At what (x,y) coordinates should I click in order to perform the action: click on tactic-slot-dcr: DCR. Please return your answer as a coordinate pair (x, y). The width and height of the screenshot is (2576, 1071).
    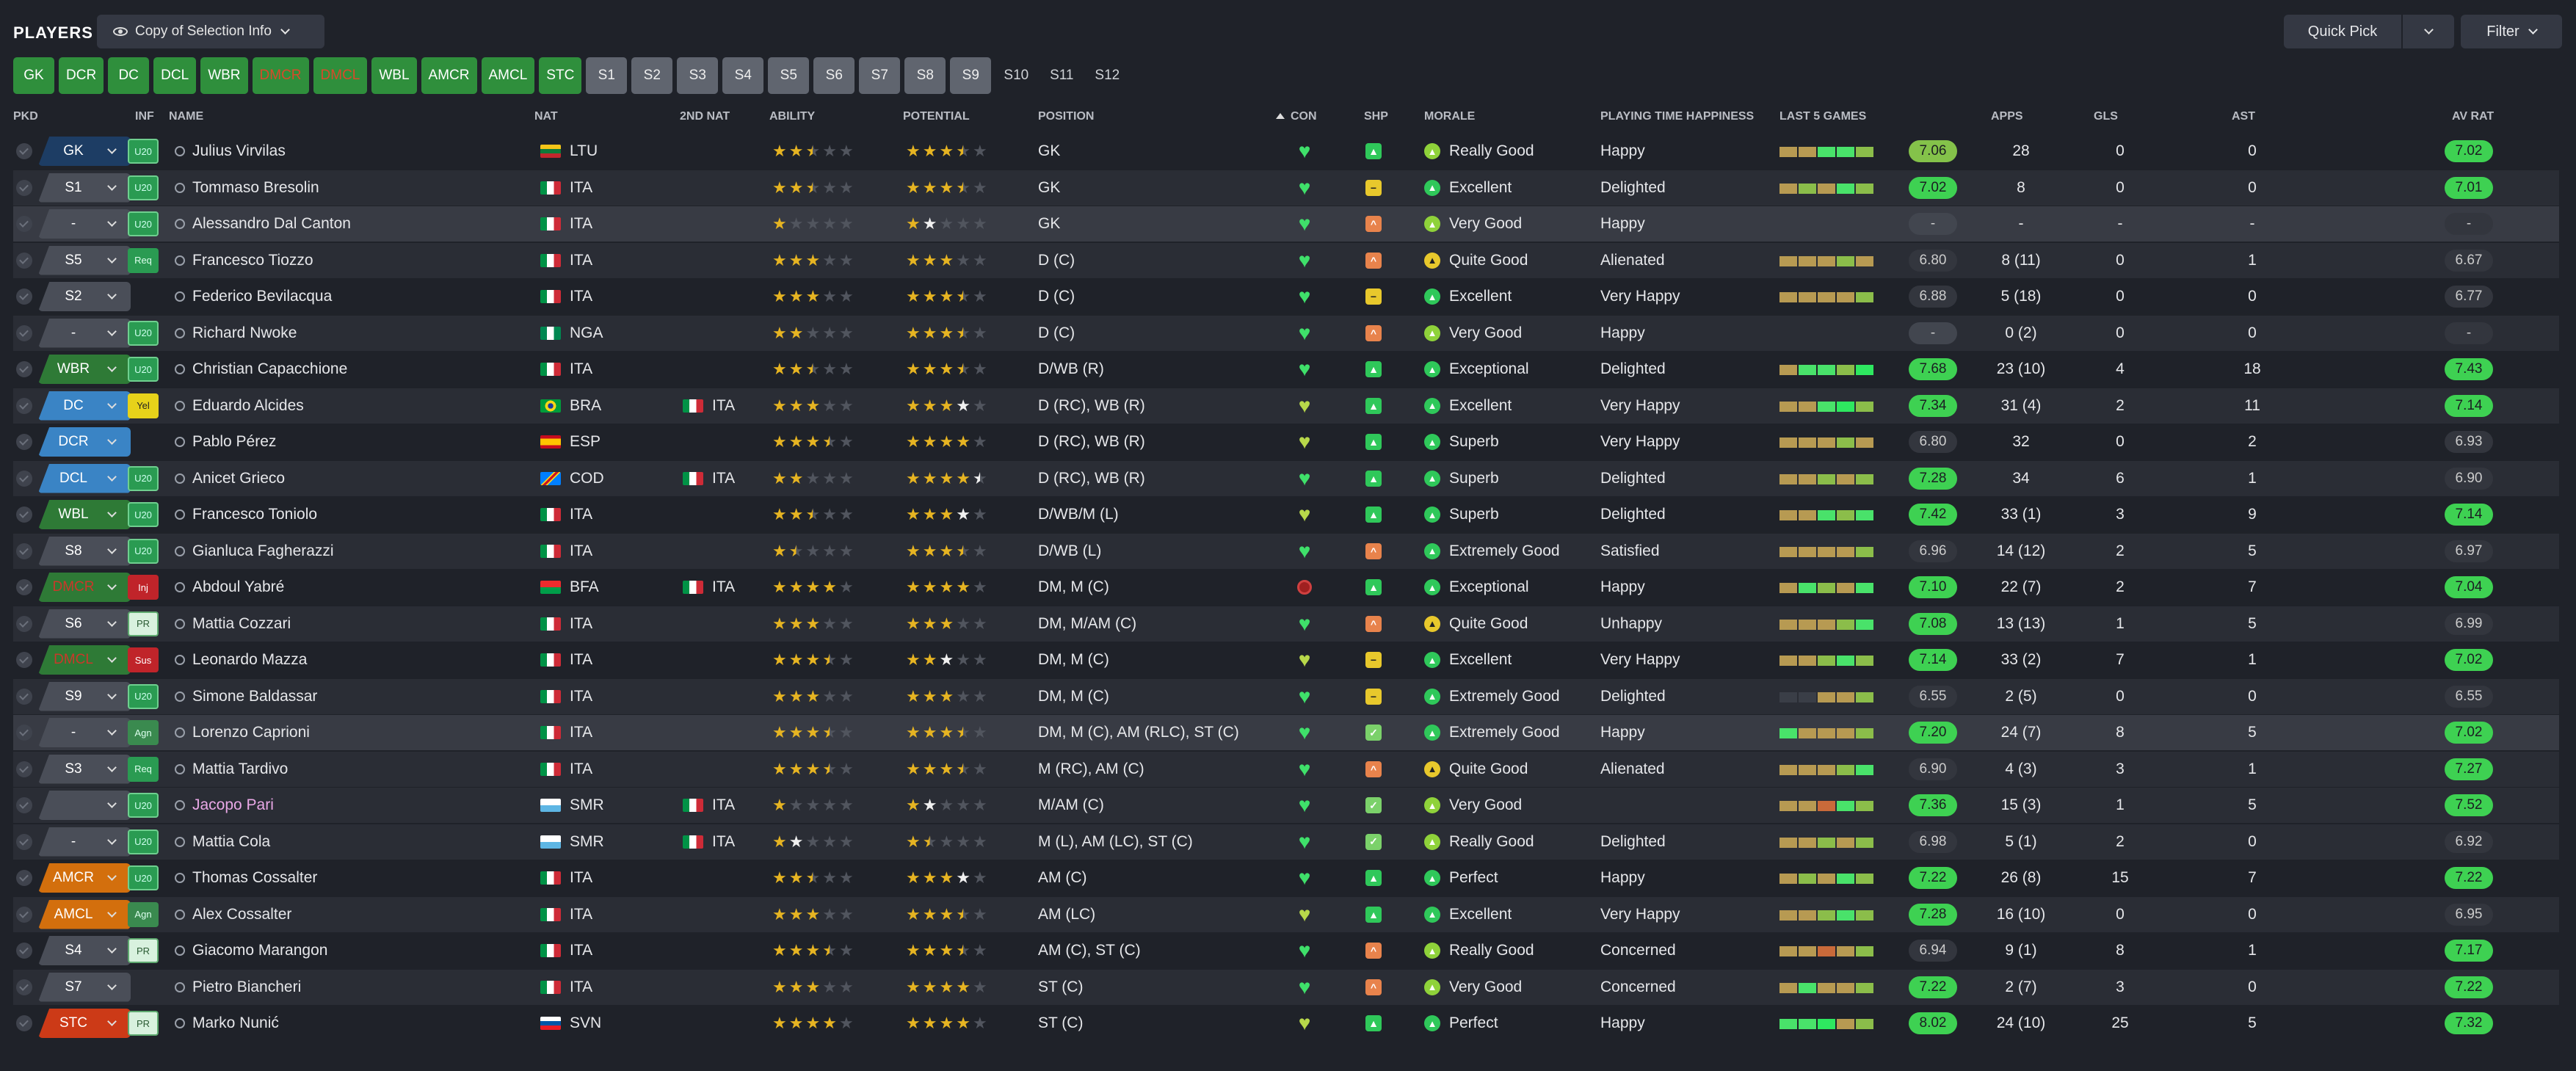
    Looking at the image, I should click on (82, 75).